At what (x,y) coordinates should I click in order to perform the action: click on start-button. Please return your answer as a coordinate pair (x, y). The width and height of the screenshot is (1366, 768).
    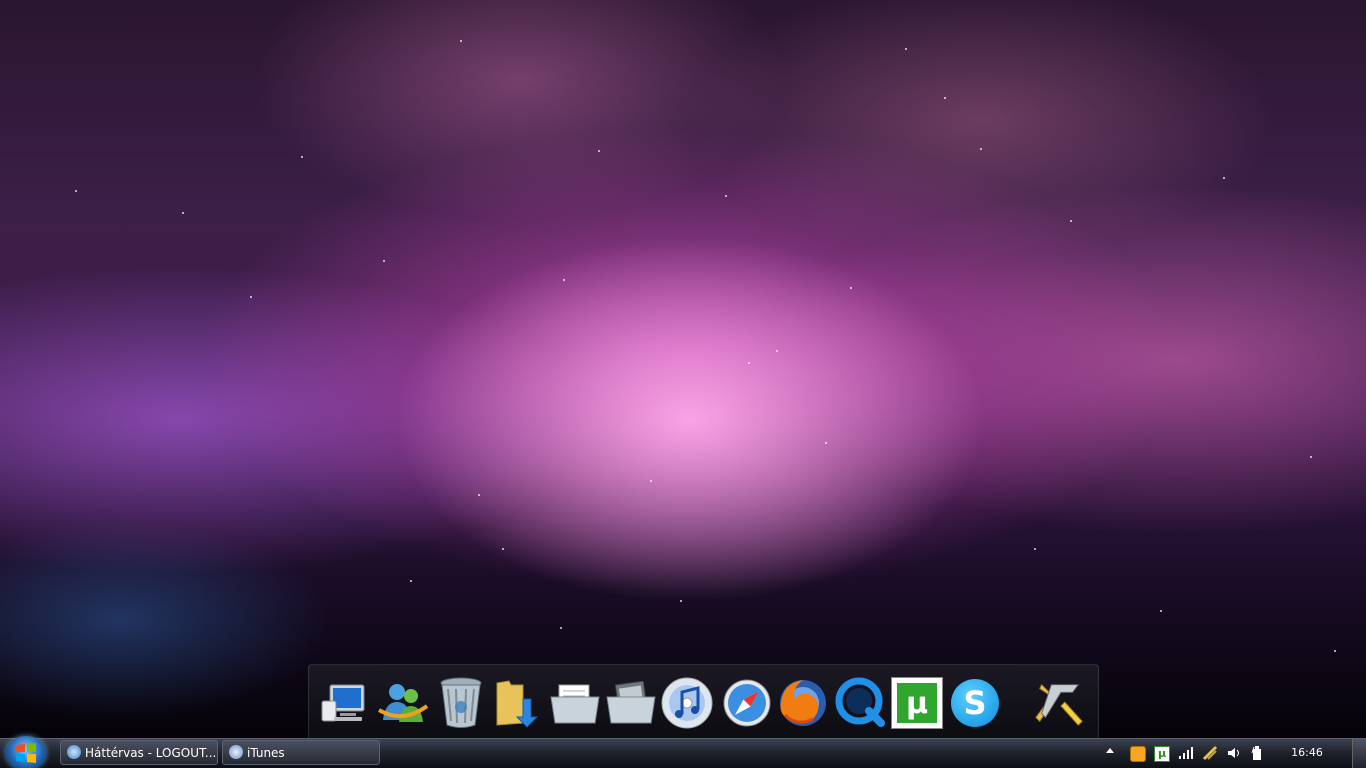
    Looking at the image, I should click on (26, 752).